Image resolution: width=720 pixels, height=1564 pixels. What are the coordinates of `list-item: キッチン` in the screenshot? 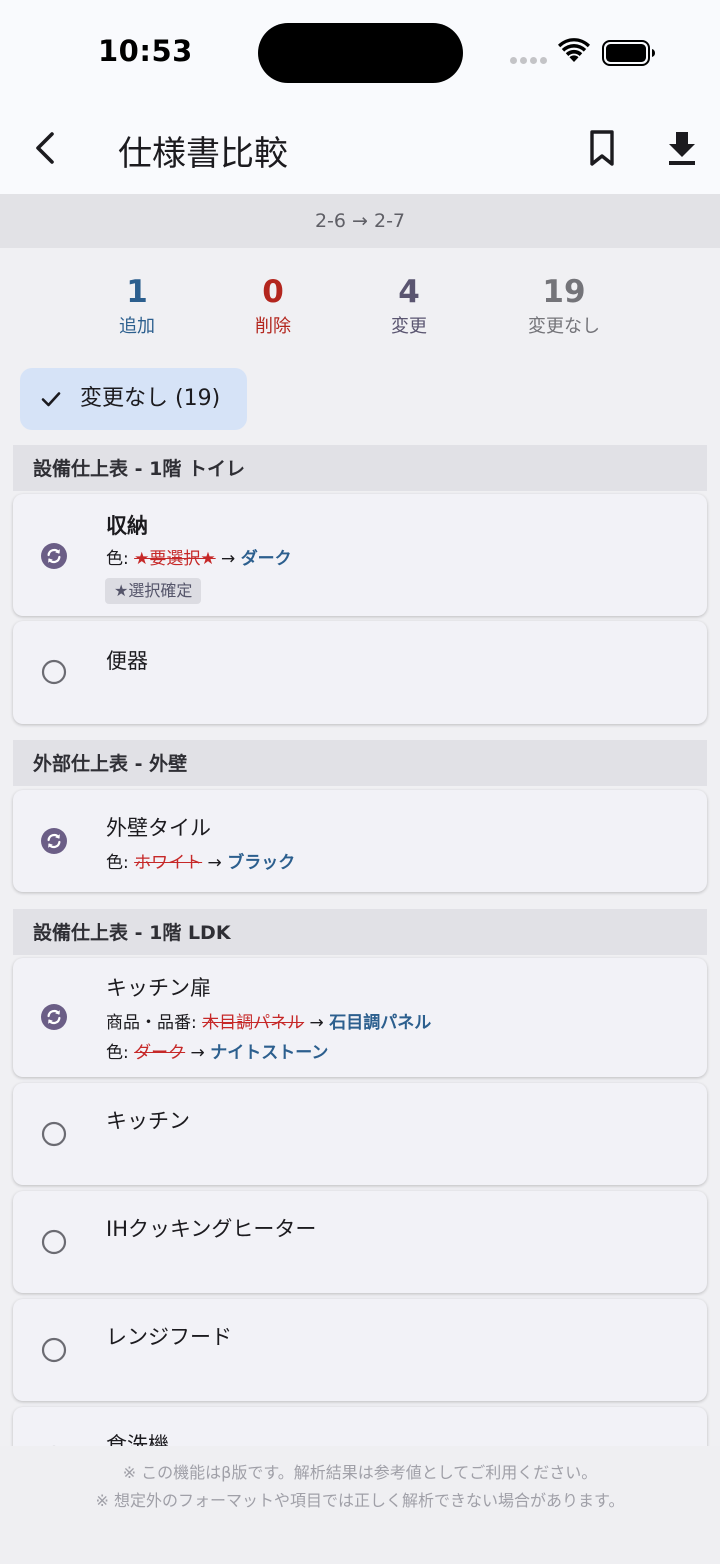 It's located at (360, 1134).